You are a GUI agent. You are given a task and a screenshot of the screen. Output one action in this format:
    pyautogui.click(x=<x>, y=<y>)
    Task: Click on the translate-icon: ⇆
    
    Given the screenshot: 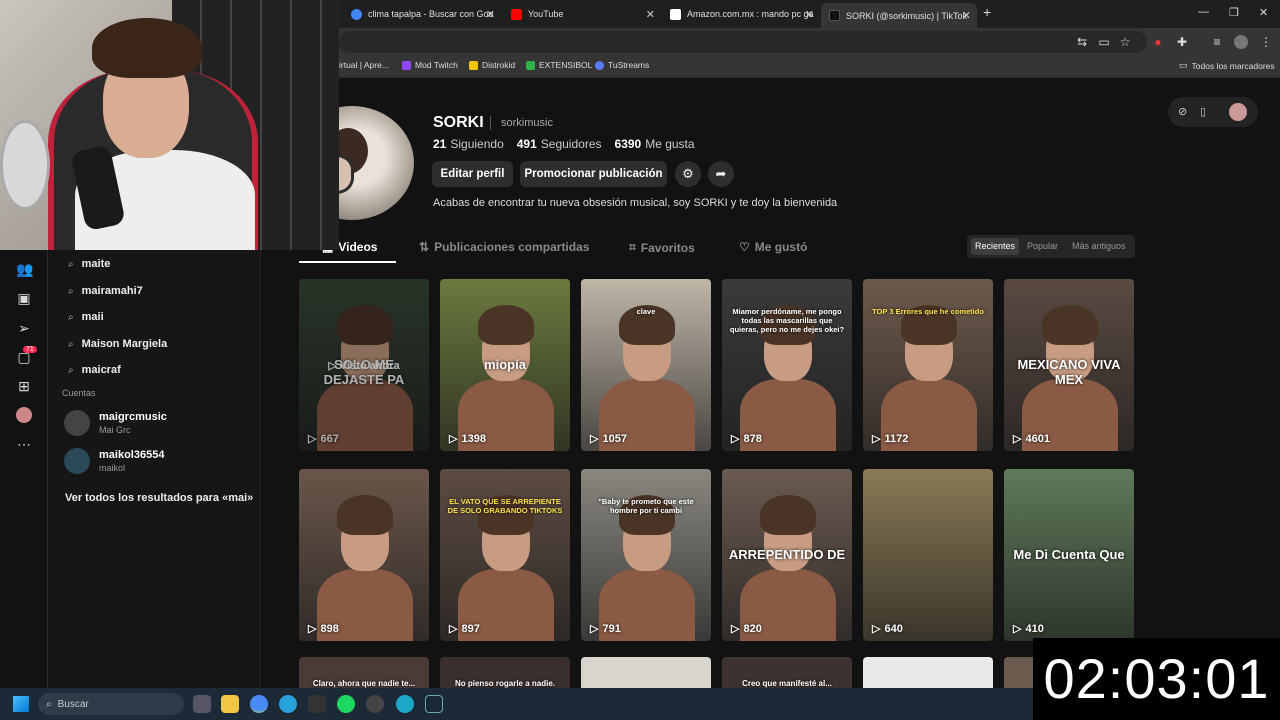 What is the action you would take?
    pyautogui.click(x=1082, y=42)
    